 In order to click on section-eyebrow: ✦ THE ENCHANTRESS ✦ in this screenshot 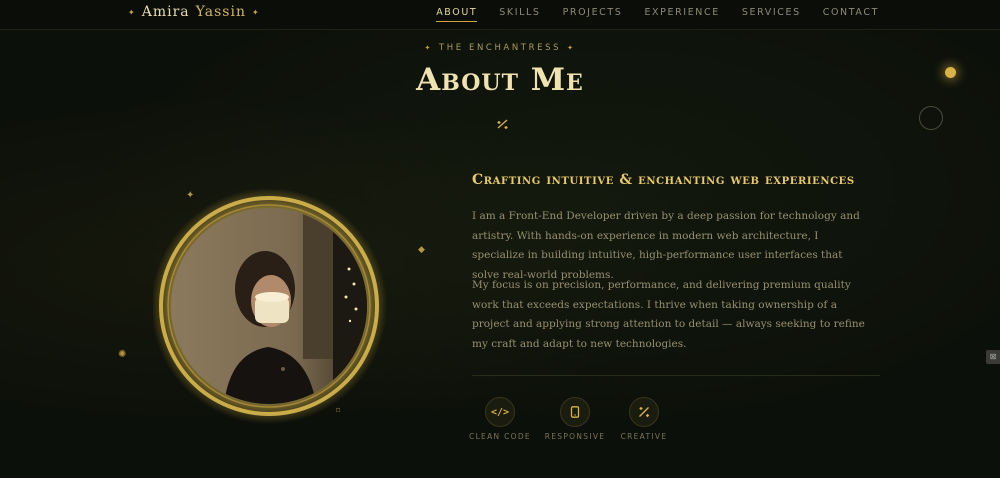, I will do `click(500, 48)`.